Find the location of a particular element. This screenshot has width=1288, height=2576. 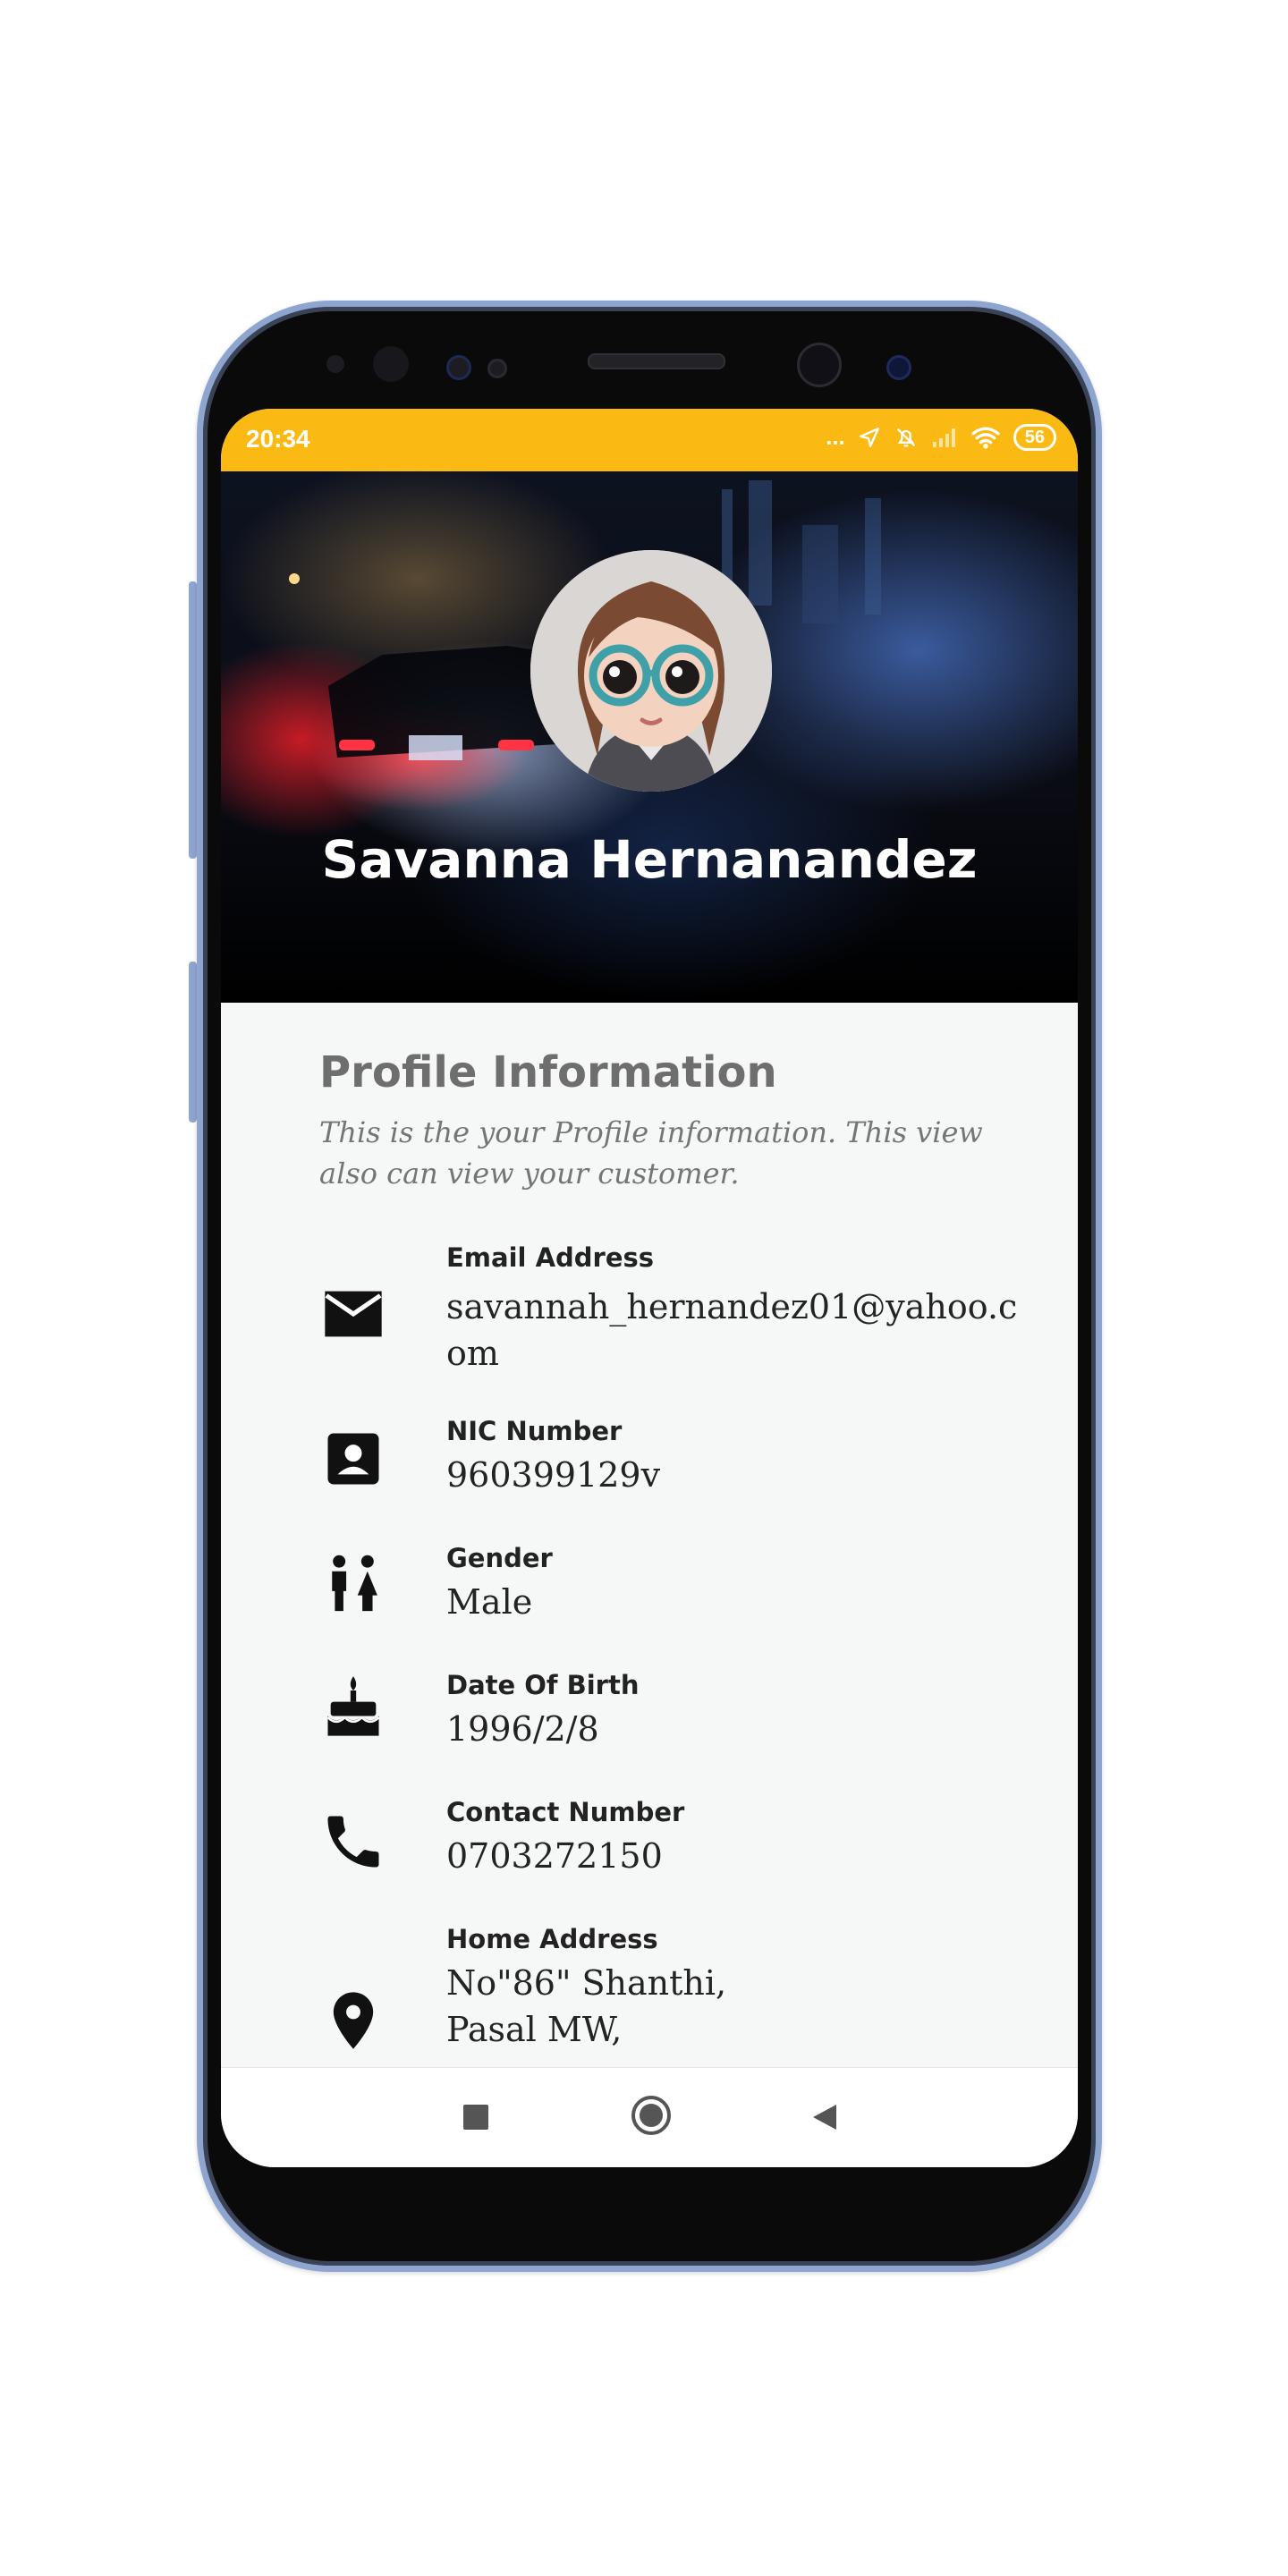

info-value: 960399129v is located at coordinates (553, 1475).